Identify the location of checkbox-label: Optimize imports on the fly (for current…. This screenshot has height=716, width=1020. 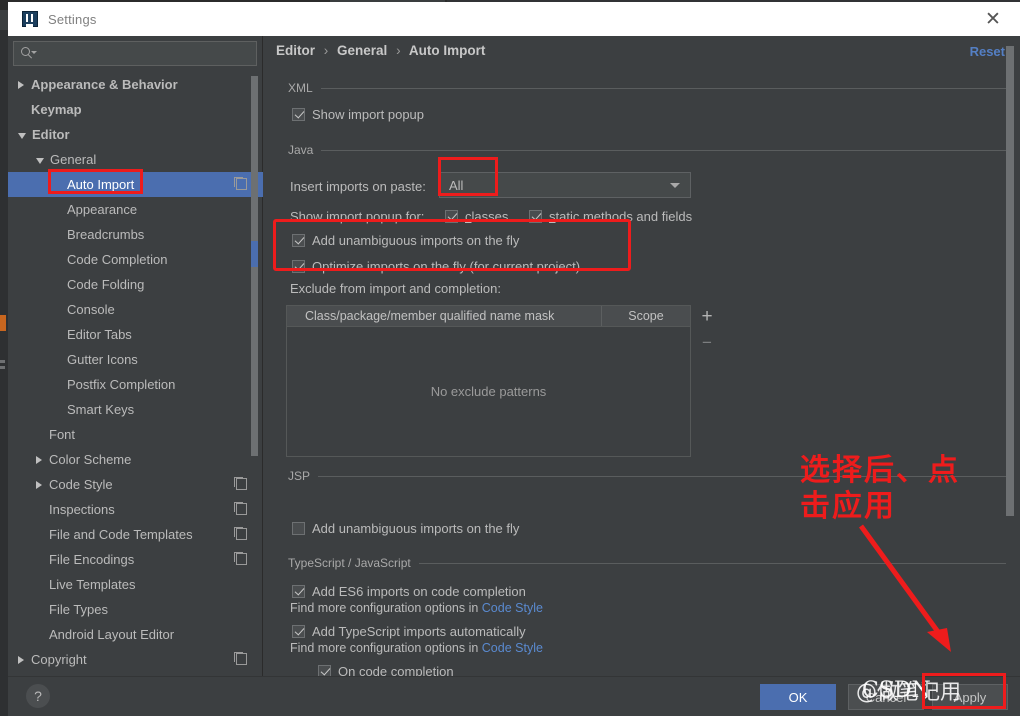
(446, 266).